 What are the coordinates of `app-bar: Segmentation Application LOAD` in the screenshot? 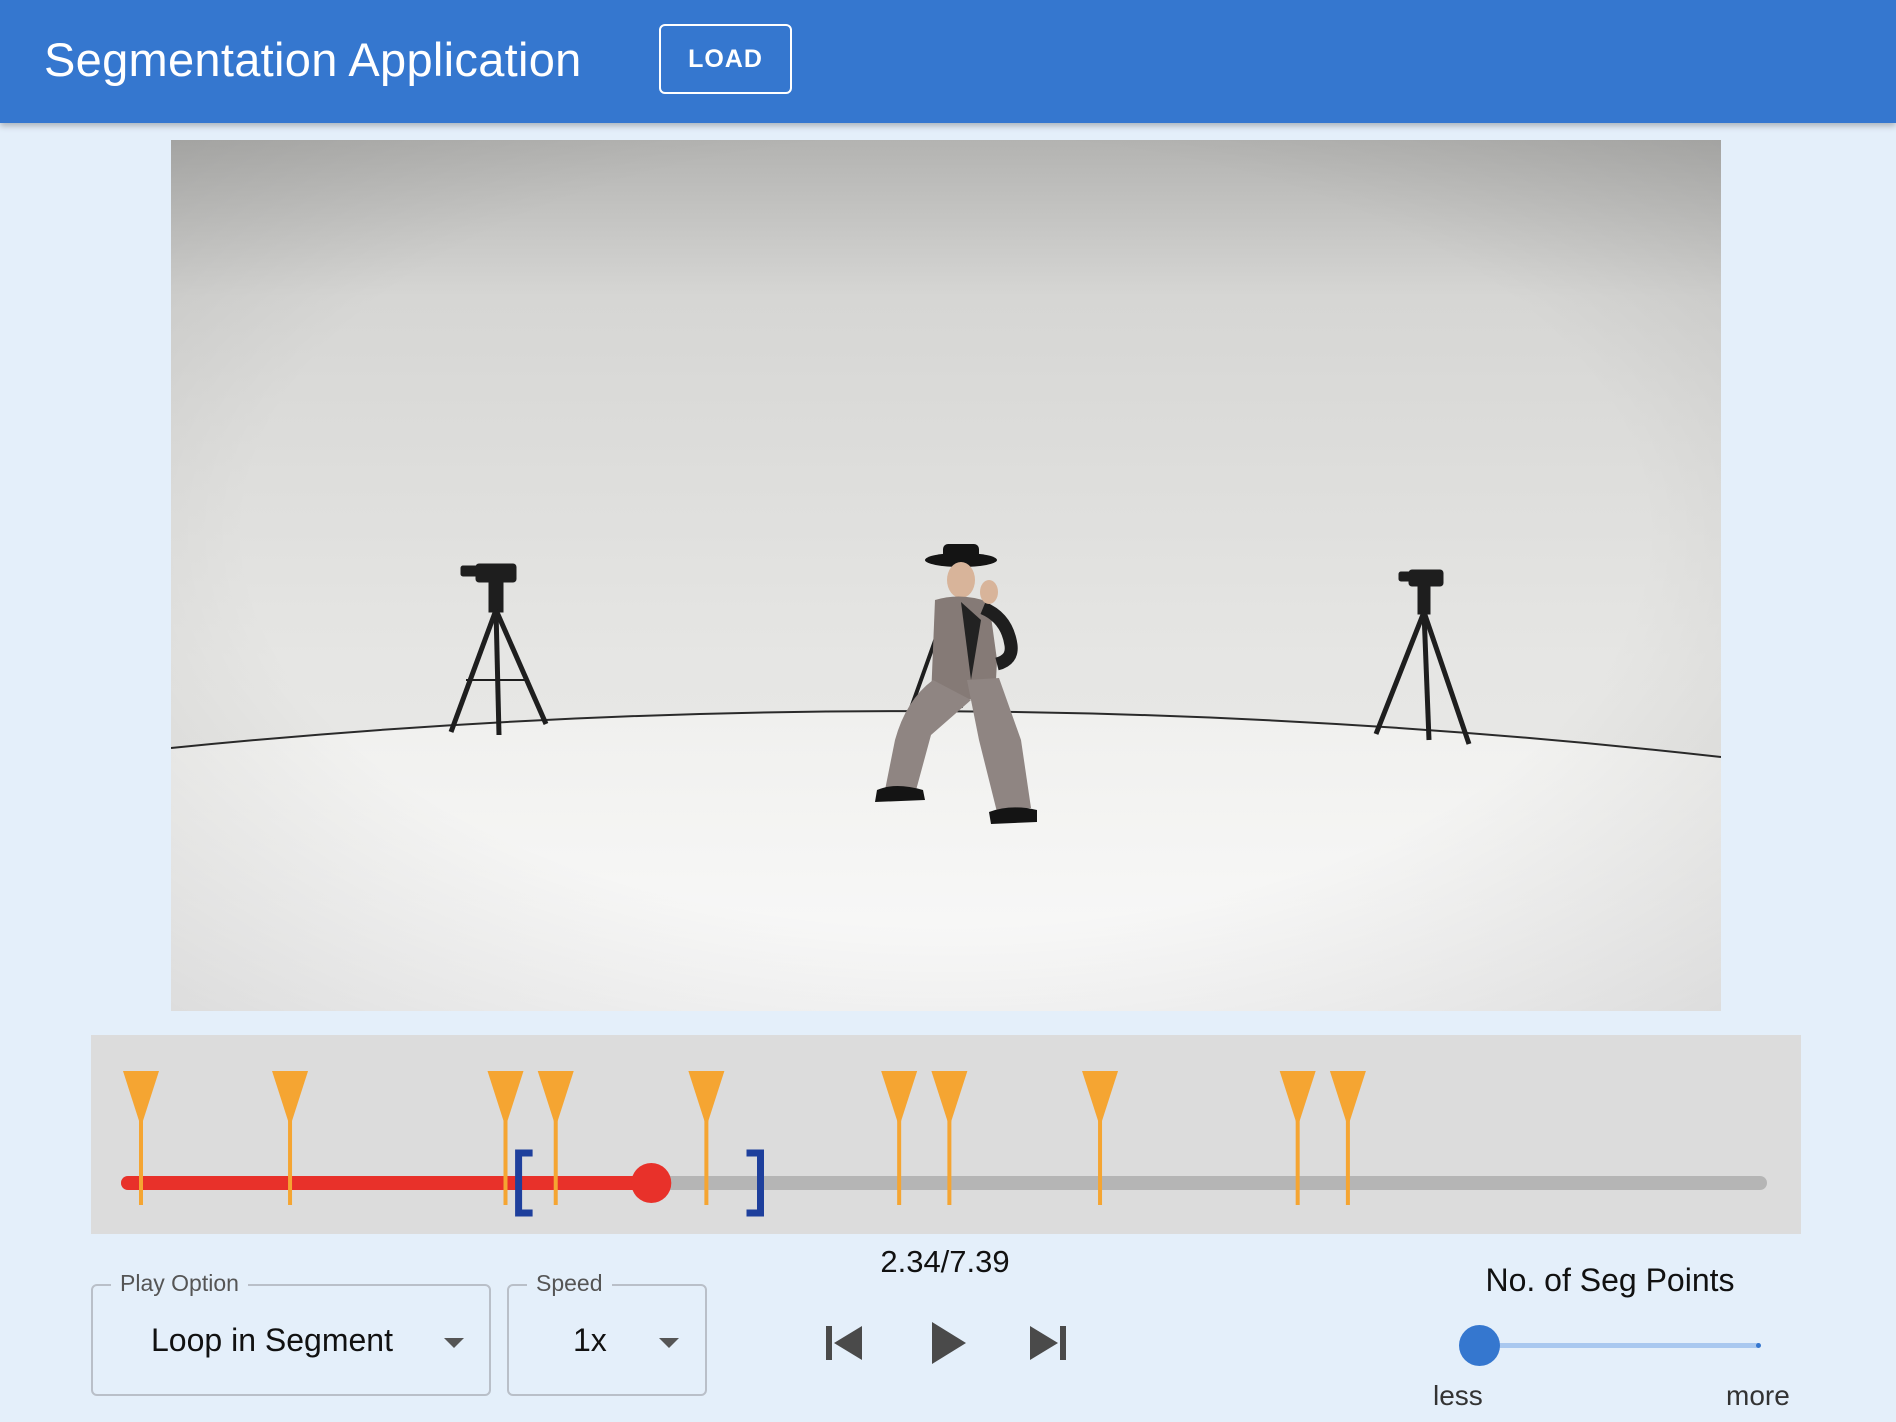 It's located at (948, 61).